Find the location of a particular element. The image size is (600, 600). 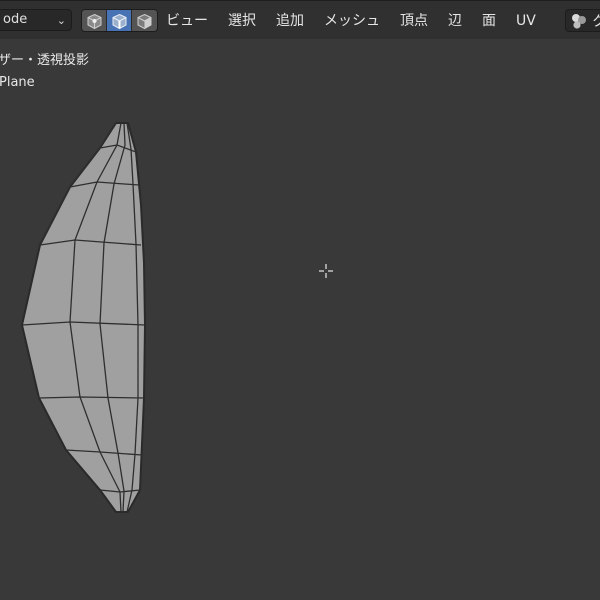

mesh-object is located at coordinates (83, 317).